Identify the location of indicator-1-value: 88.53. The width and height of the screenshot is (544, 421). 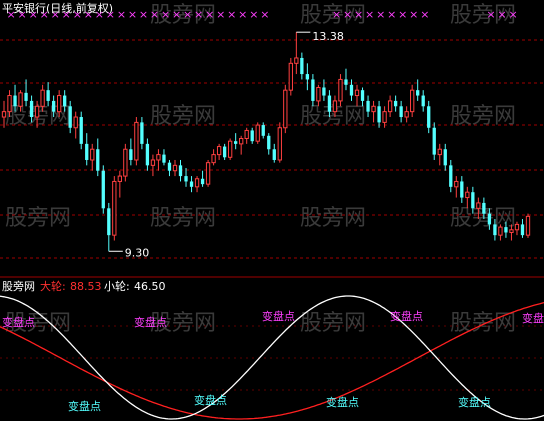
(86, 286).